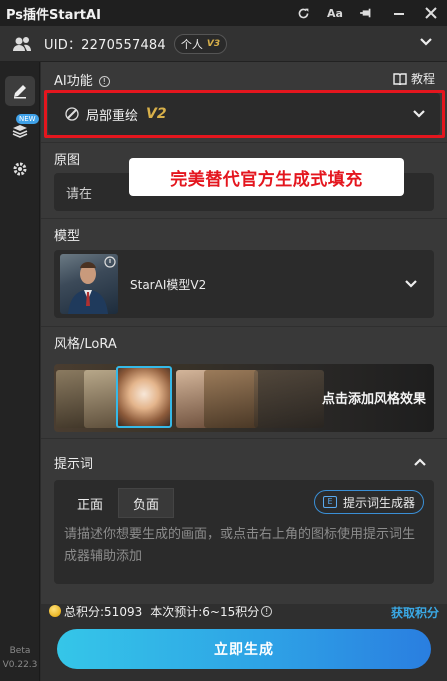  Describe the element at coordinates (74, 464) in the screenshot. I see `prompt-label: 提示词` at that location.